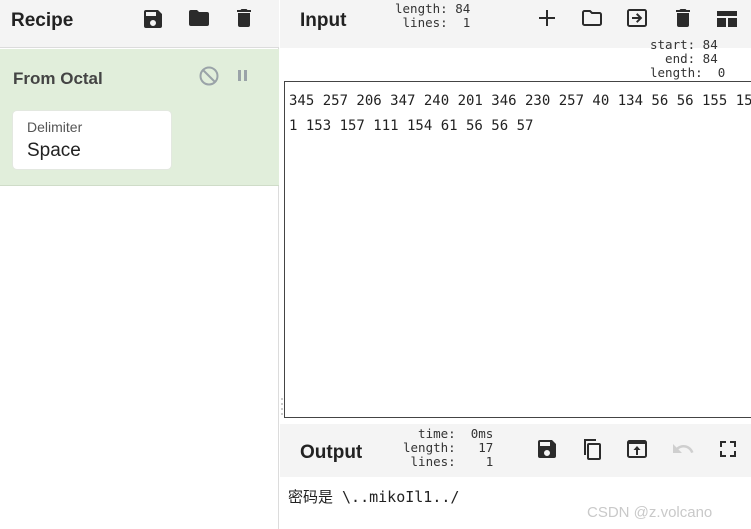 Image resolution: width=751 pixels, height=529 pixels. I want to click on delimiter-label: Delimiter, so click(55, 127).